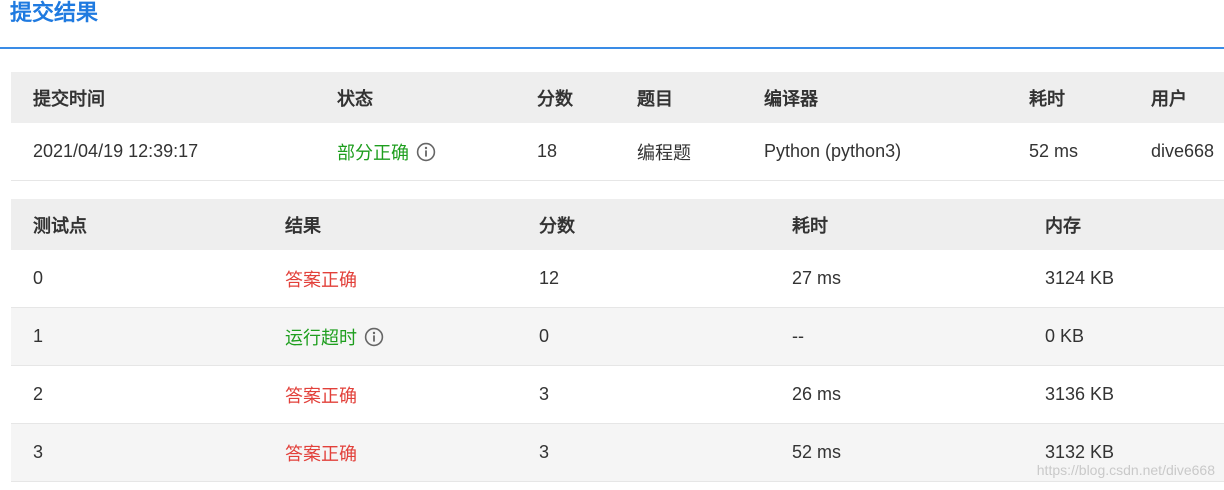 This screenshot has height=490, width=1224. I want to click on table-row: 1 运行超时 0 -- 0 KB, so click(617, 336).